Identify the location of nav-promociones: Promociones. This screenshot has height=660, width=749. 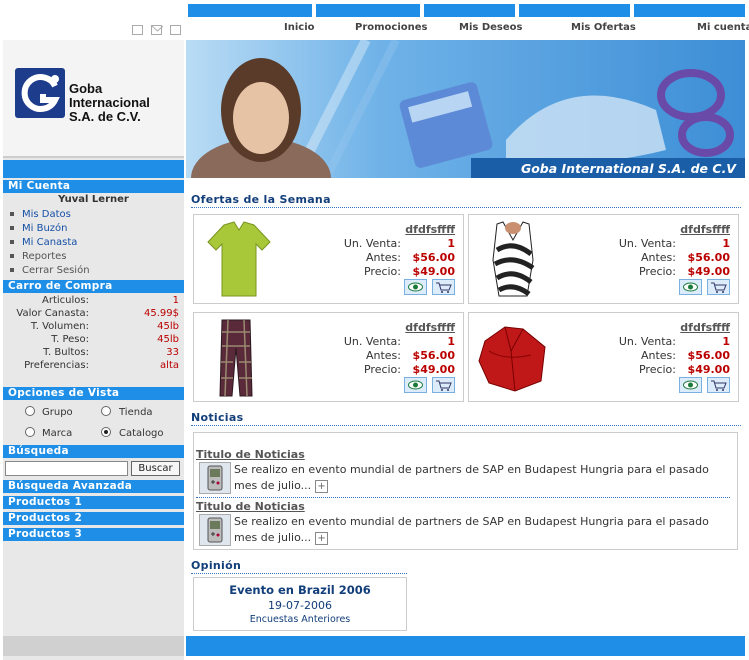
(391, 27).